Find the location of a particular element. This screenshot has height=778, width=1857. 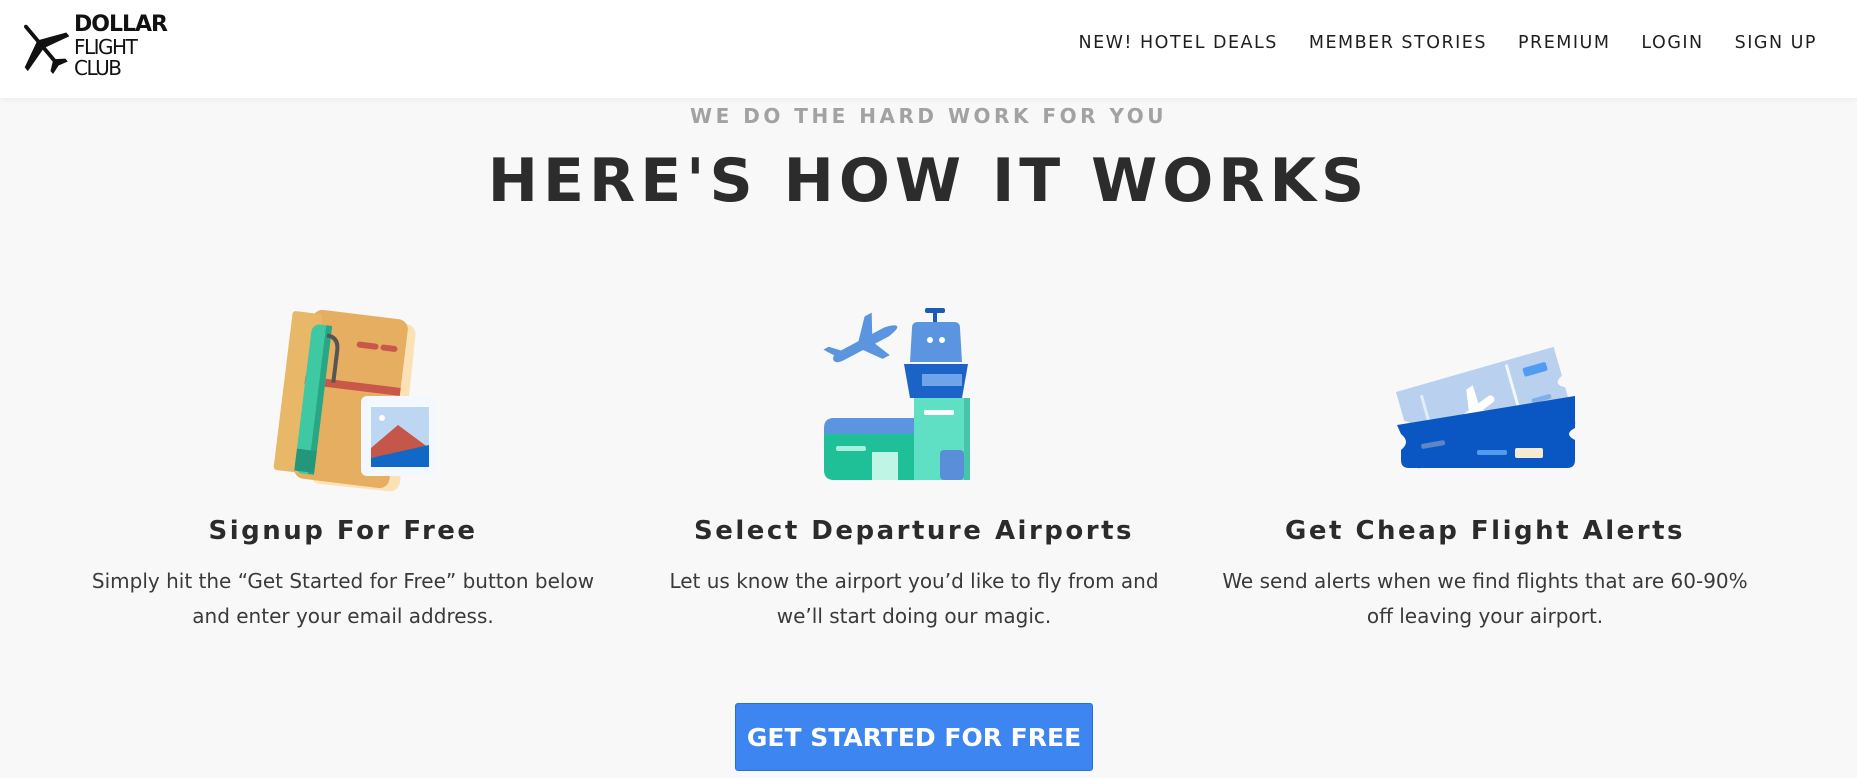

step-title: Get Cheap Flight Alerts is located at coordinates (1485, 531).